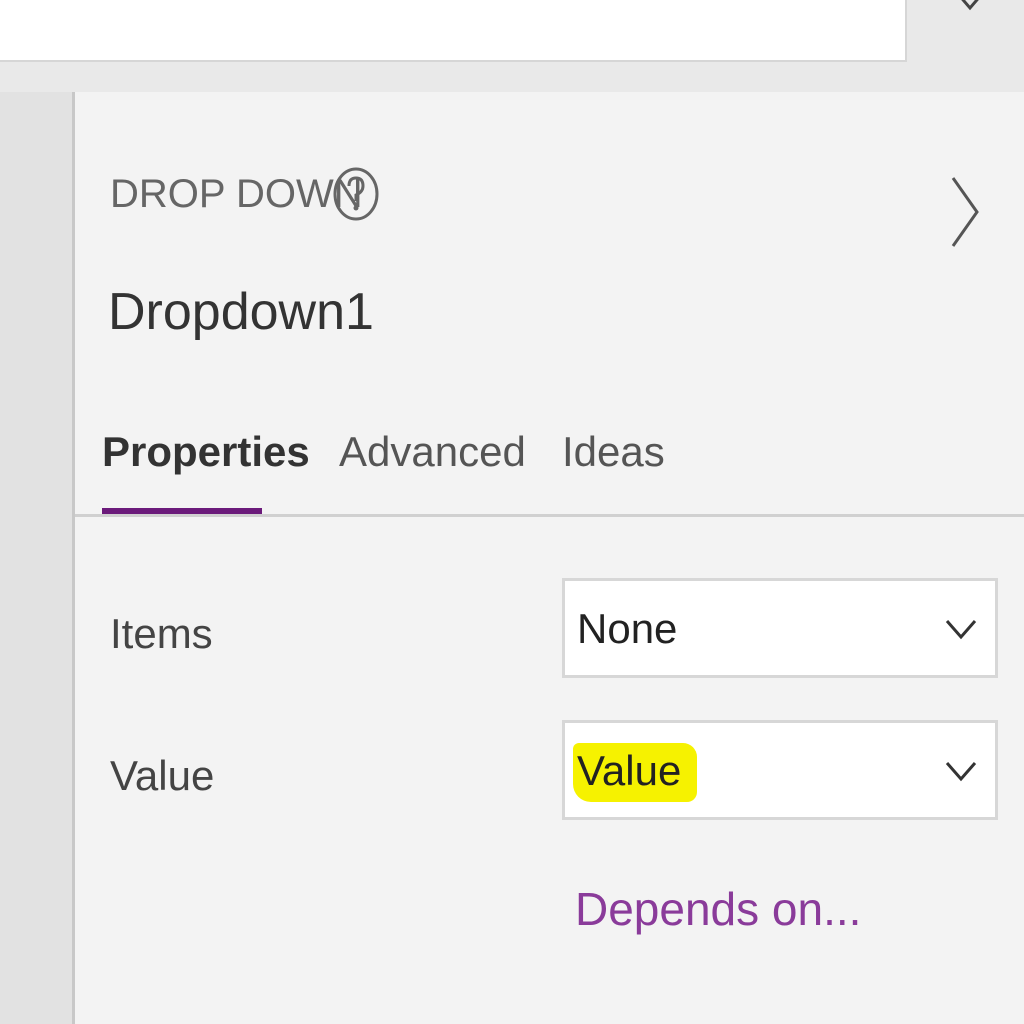 The width and height of the screenshot is (1024, 1024). Describe the element at coordinates (780, 770) in the screenshot. I see `value-dropdown: Value` at that location.